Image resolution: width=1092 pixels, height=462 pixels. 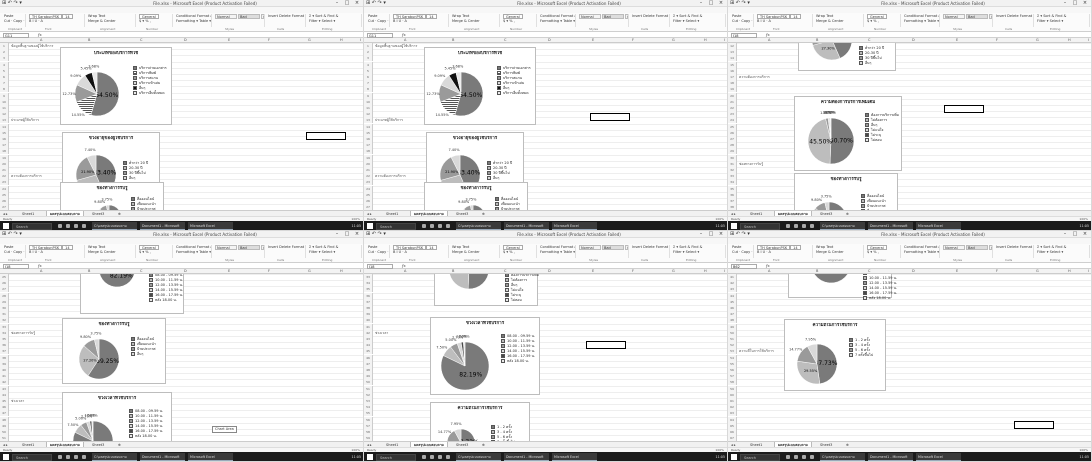 I want to click on row-header: 54, so click(x=732, y=357).